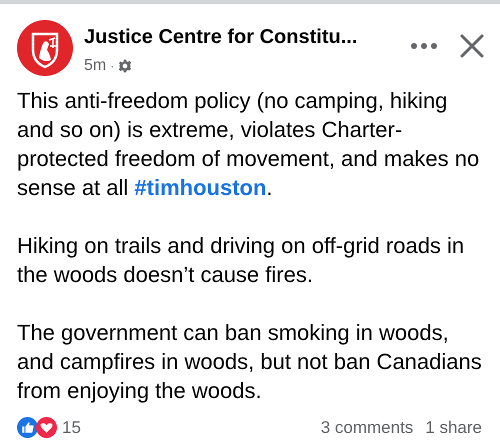 This screenshot has height=446, width=500. I want to click on hashtag-link: #timhouston, so click(200, 187).